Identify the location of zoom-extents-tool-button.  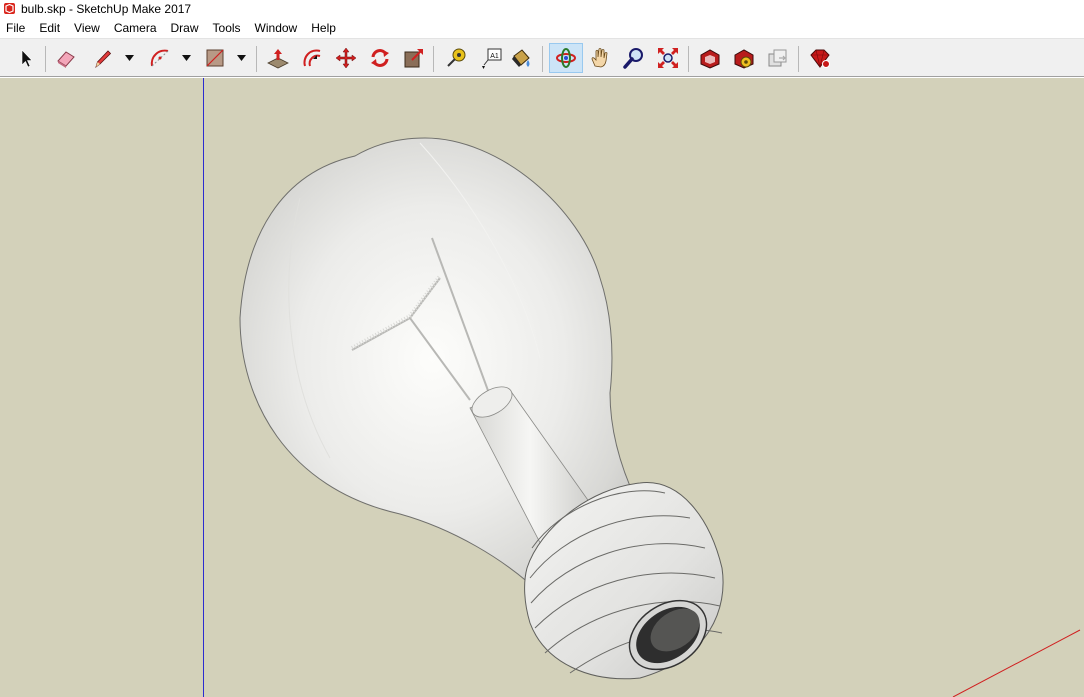
(668, 58).